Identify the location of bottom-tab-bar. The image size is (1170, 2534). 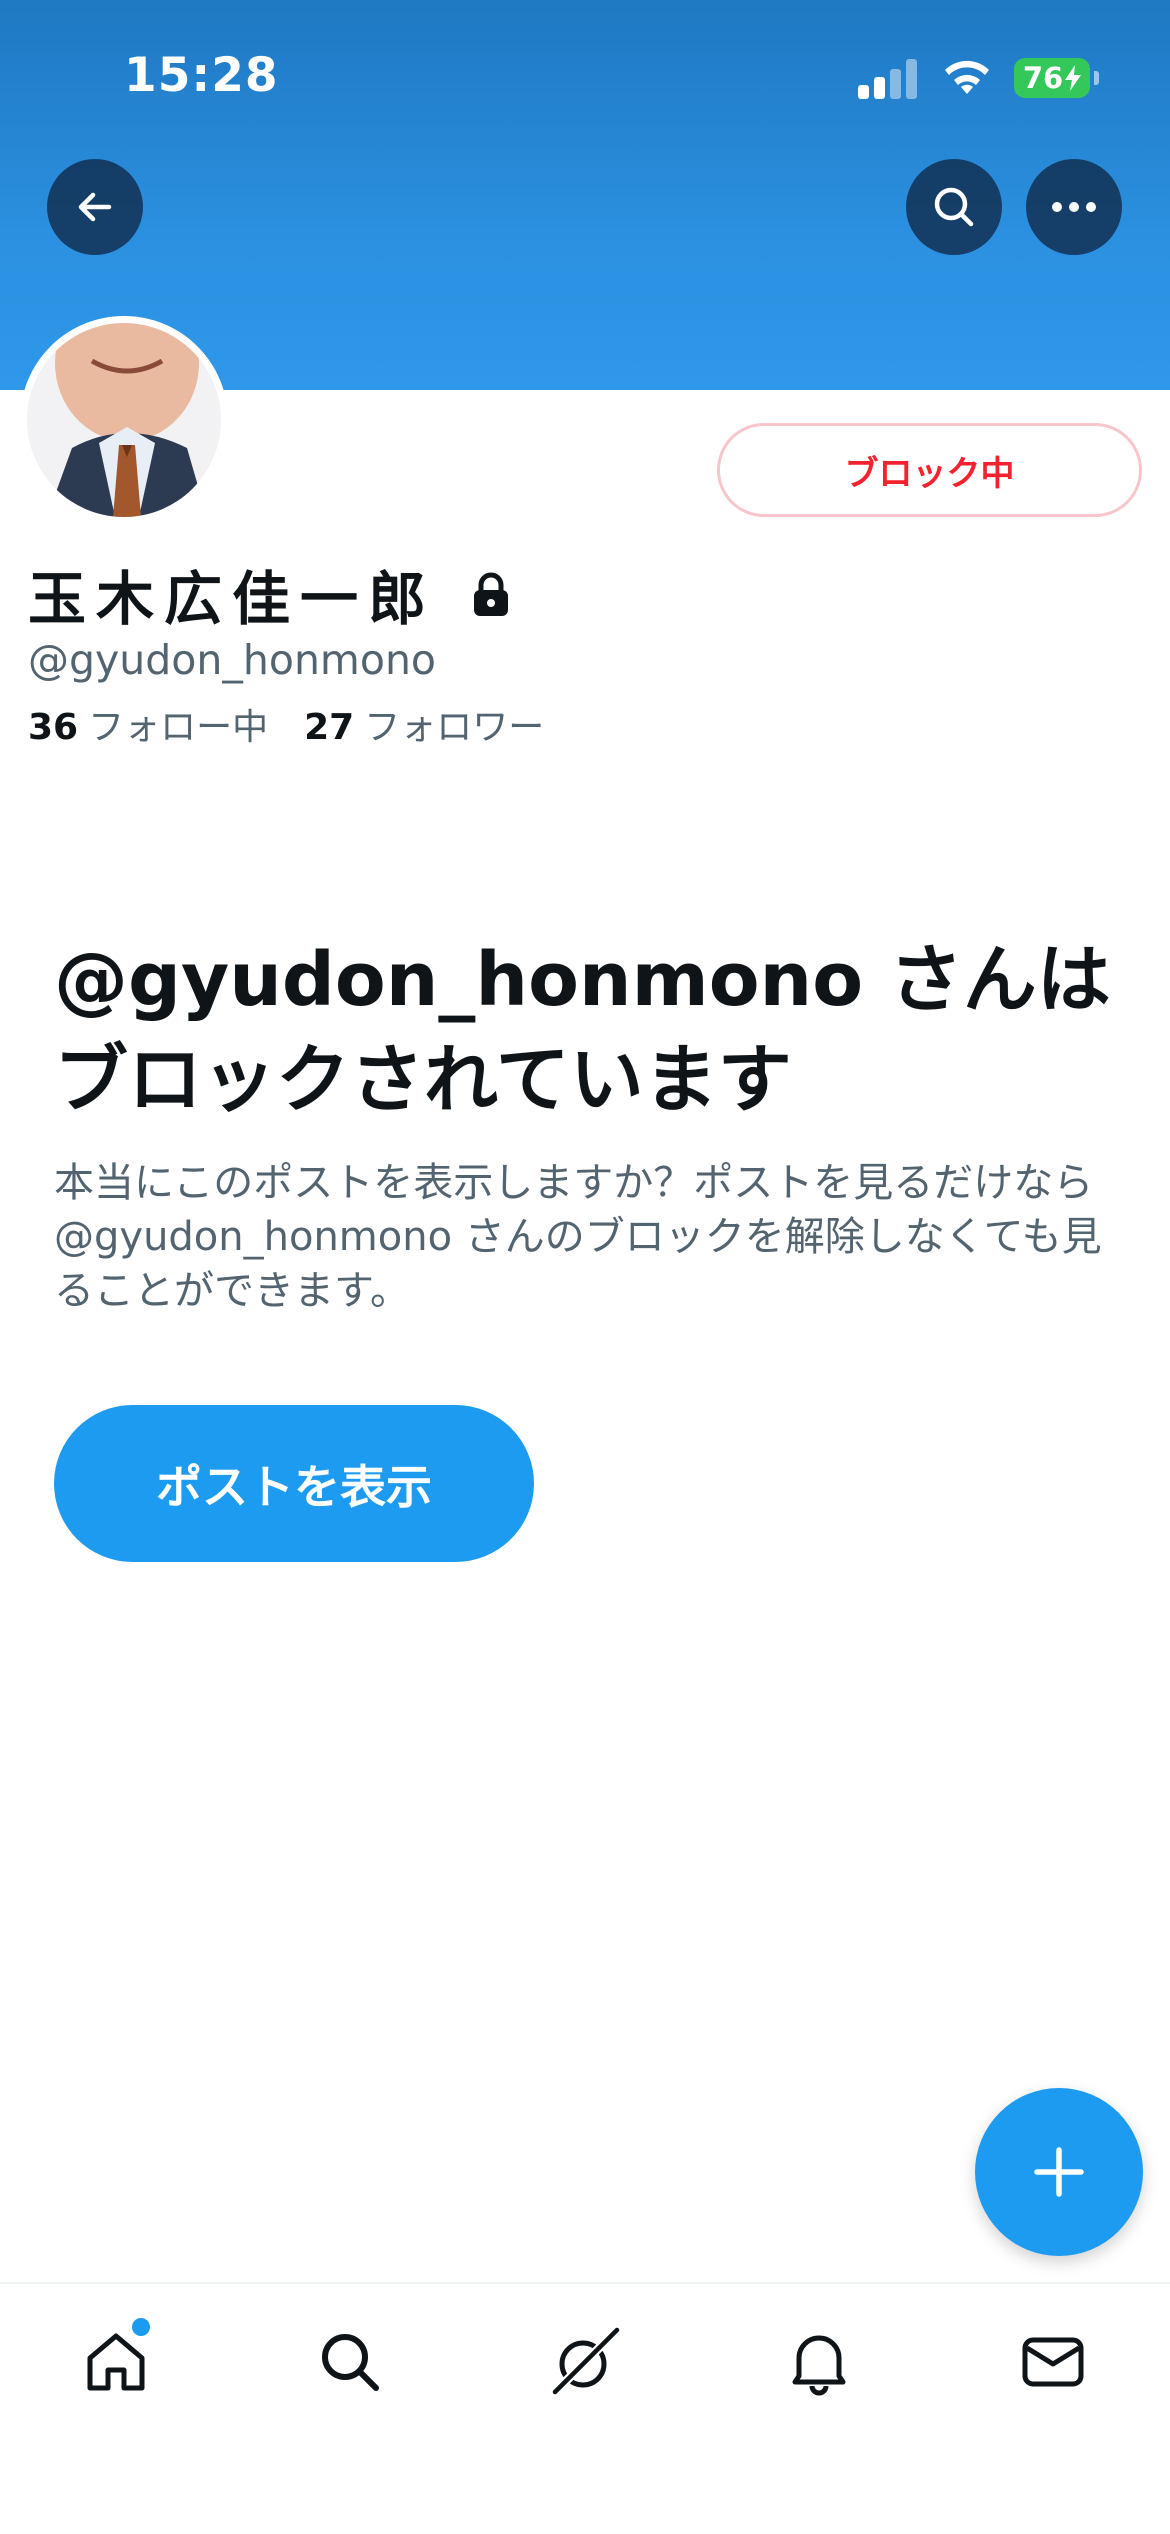
(585, 2408).